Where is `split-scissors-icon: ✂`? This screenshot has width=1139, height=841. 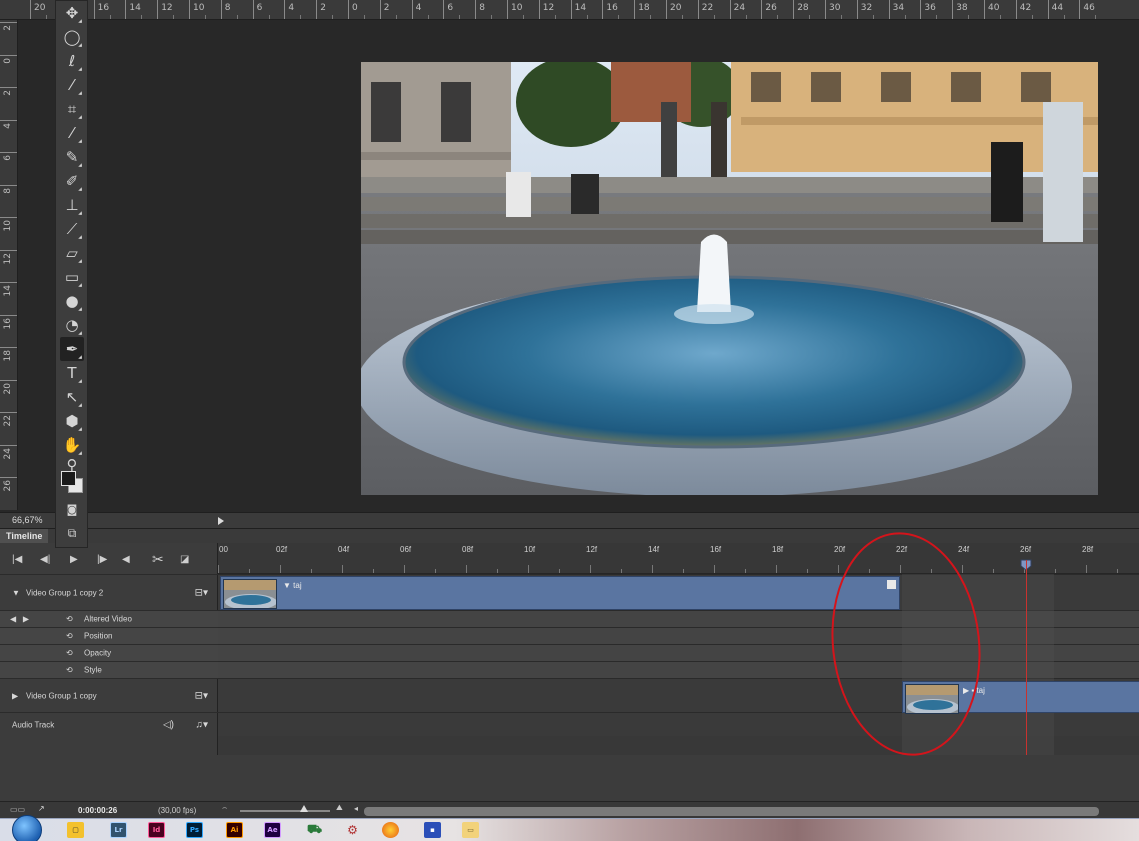
split-scissors-icon: ✂ is located at coordinates (158, 559).